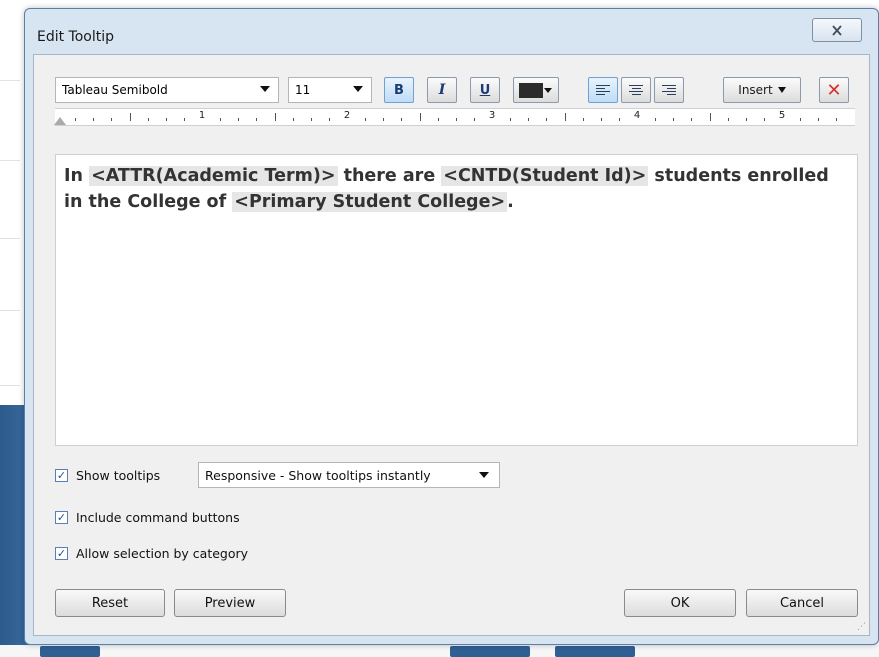  What do you see at coordinates (303, 90) in the screenshot?
I see `font-size-value: 11` at bounding box center [303, 90].